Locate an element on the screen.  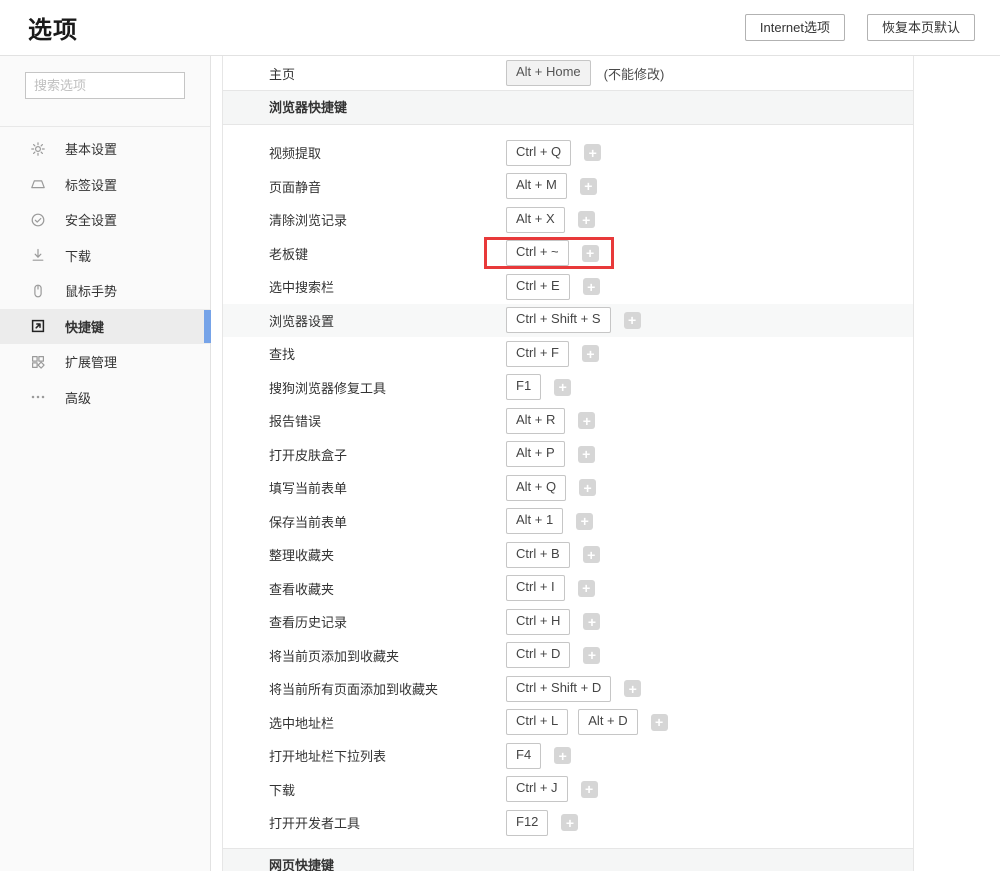
shortcut-row: 查看收藏夹 Ctrl + I + is located at coordinates (568, 589).